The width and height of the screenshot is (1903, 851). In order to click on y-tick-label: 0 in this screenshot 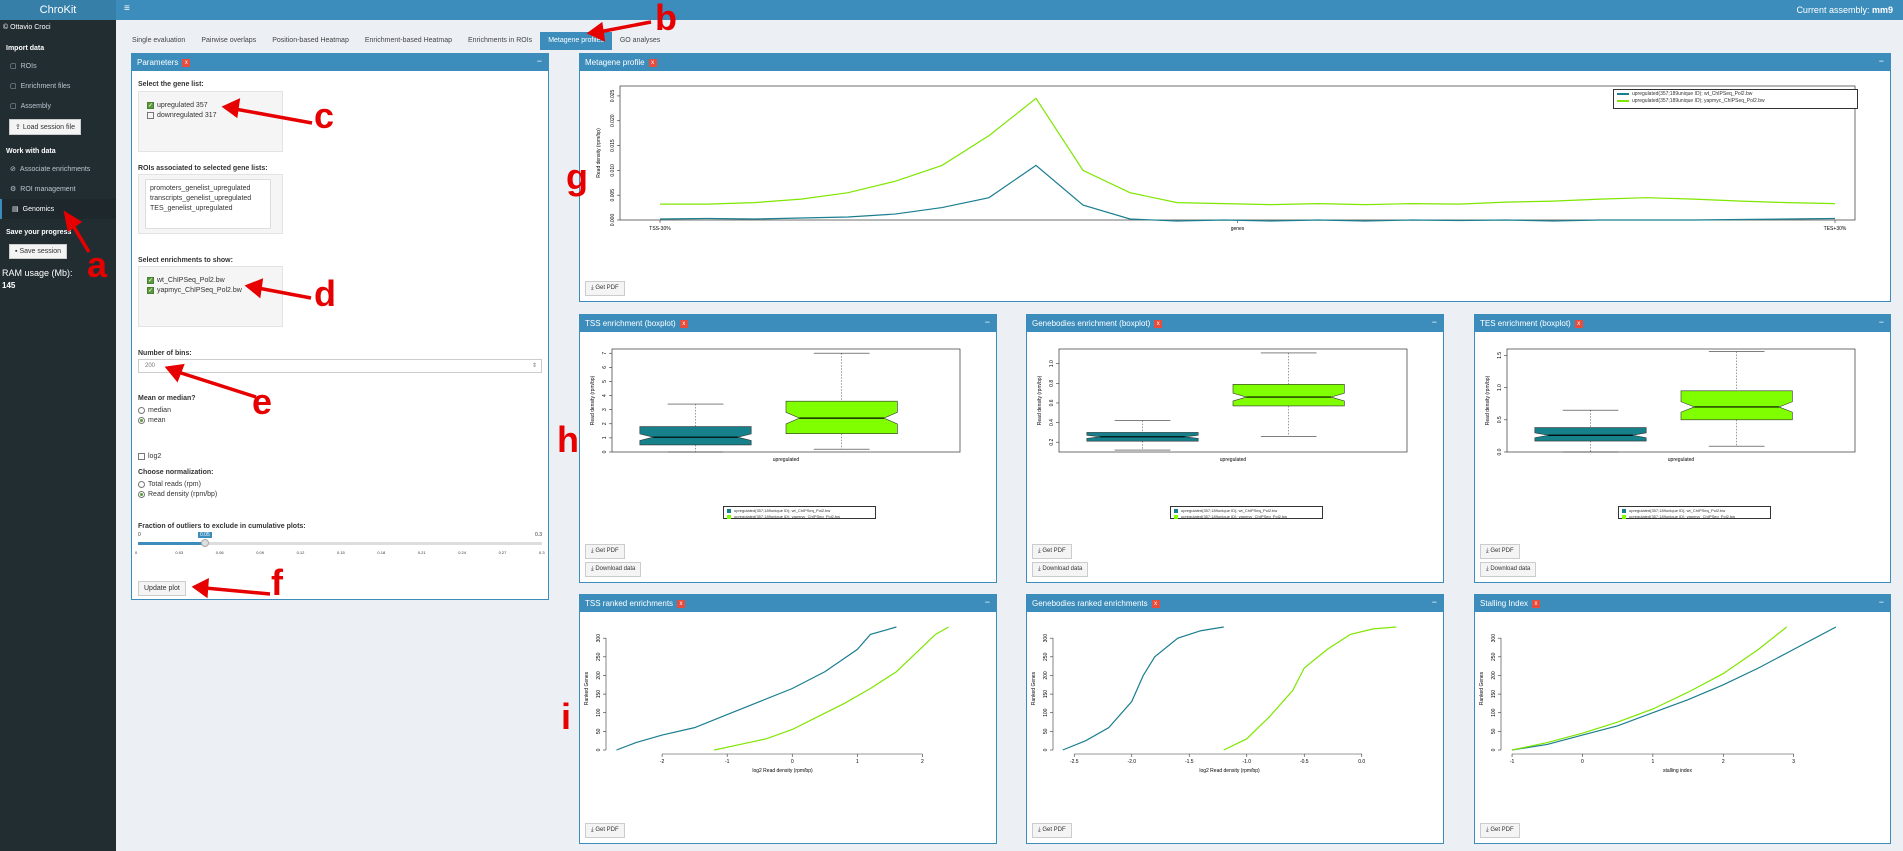, I will do `click(1494, 749)`.